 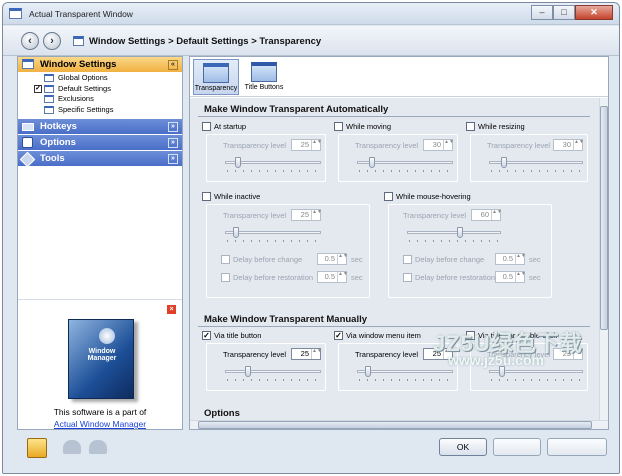 I want to click on checkbox-label: While mouse-hovering, so click(x=433, y=196).